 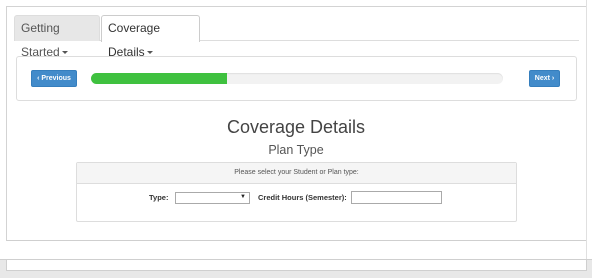 What do you see at coordinates (243, 197) in the screenshot?
I see `dropdown-arrow-icon: ▼` at bounding box center [243, 197].